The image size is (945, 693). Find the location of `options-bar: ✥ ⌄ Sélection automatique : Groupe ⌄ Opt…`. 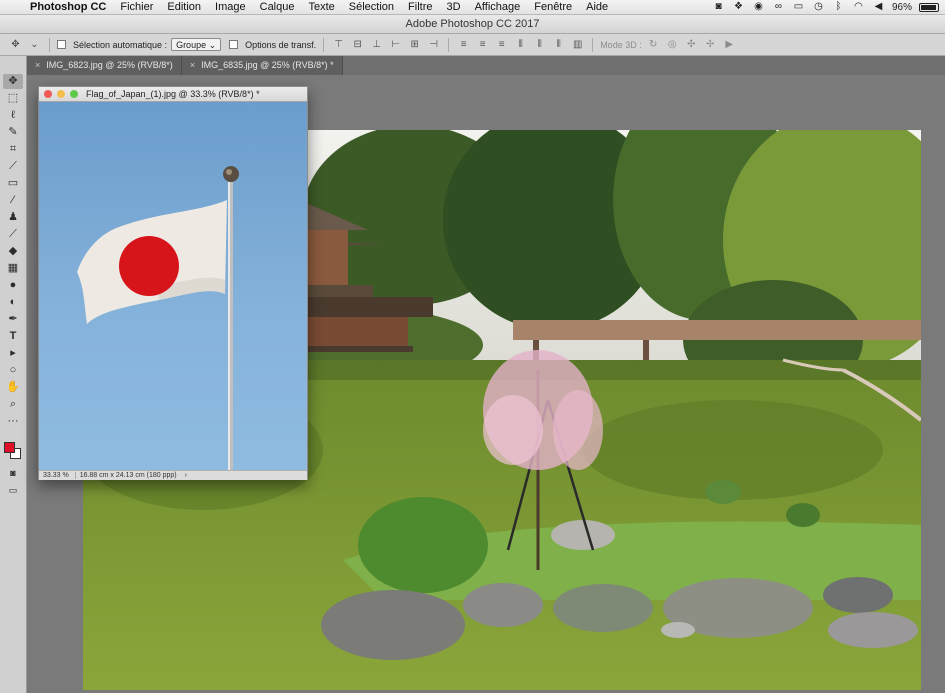

options-bar: ✥ ⌄ Sélection automatique : Groupe ⌄ Opt… is located at coordinates (472, 45).